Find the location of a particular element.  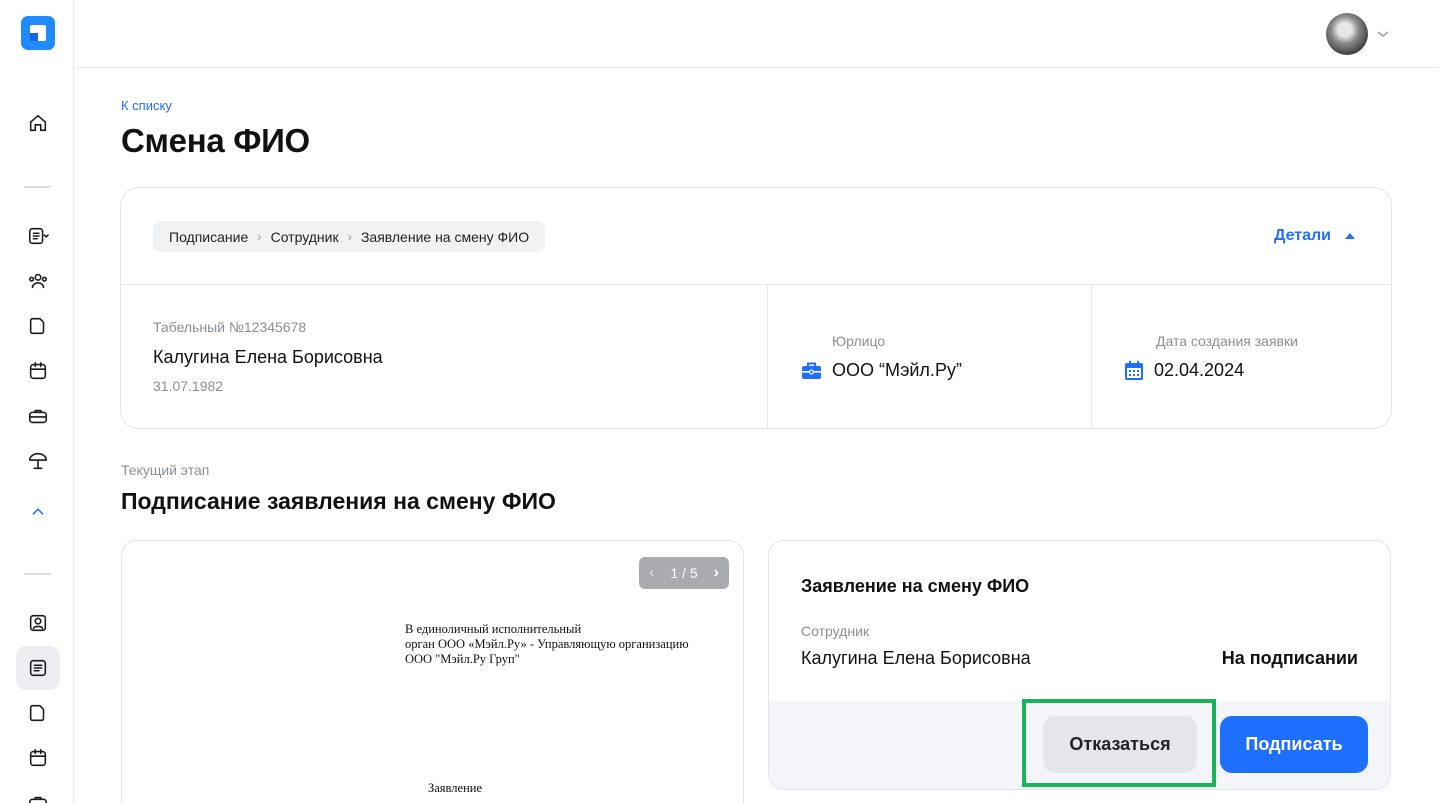

status-text: На подписании is located at coordinates (1289, 658).